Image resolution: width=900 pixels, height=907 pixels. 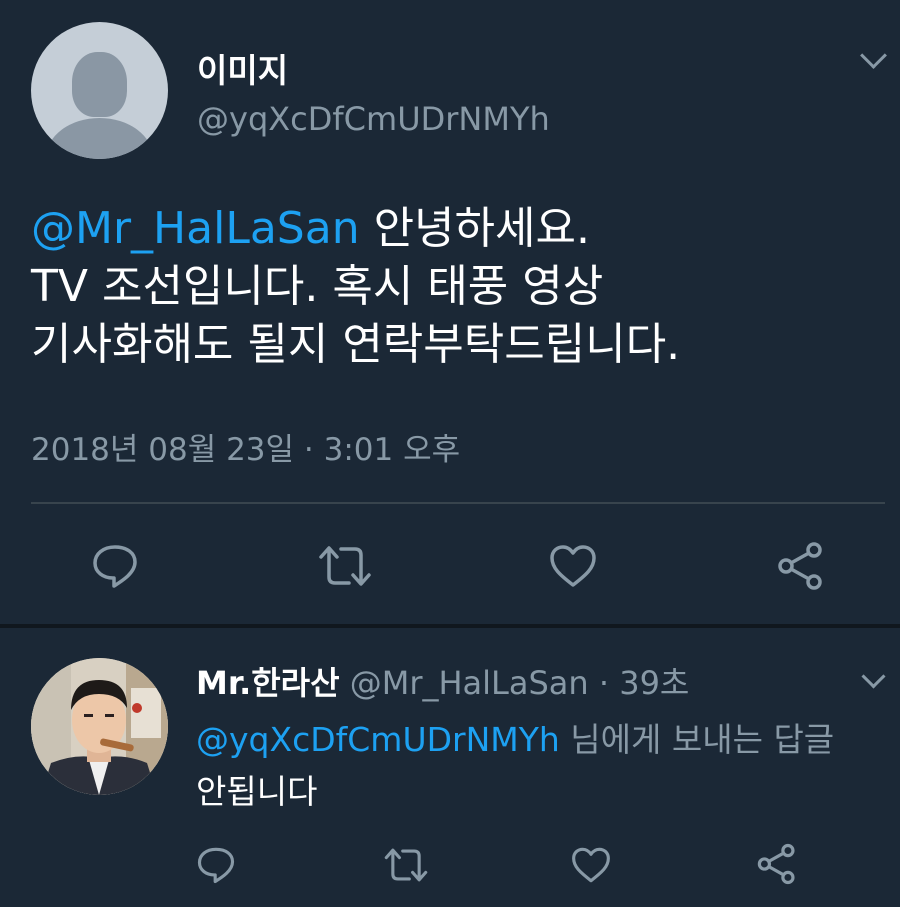 What do you see at coordinates (515, 683) in the screenshot?
I see `reply-handle-and-time: @Mr_HalLaSan · 39초` at bounding box center [515, 683].